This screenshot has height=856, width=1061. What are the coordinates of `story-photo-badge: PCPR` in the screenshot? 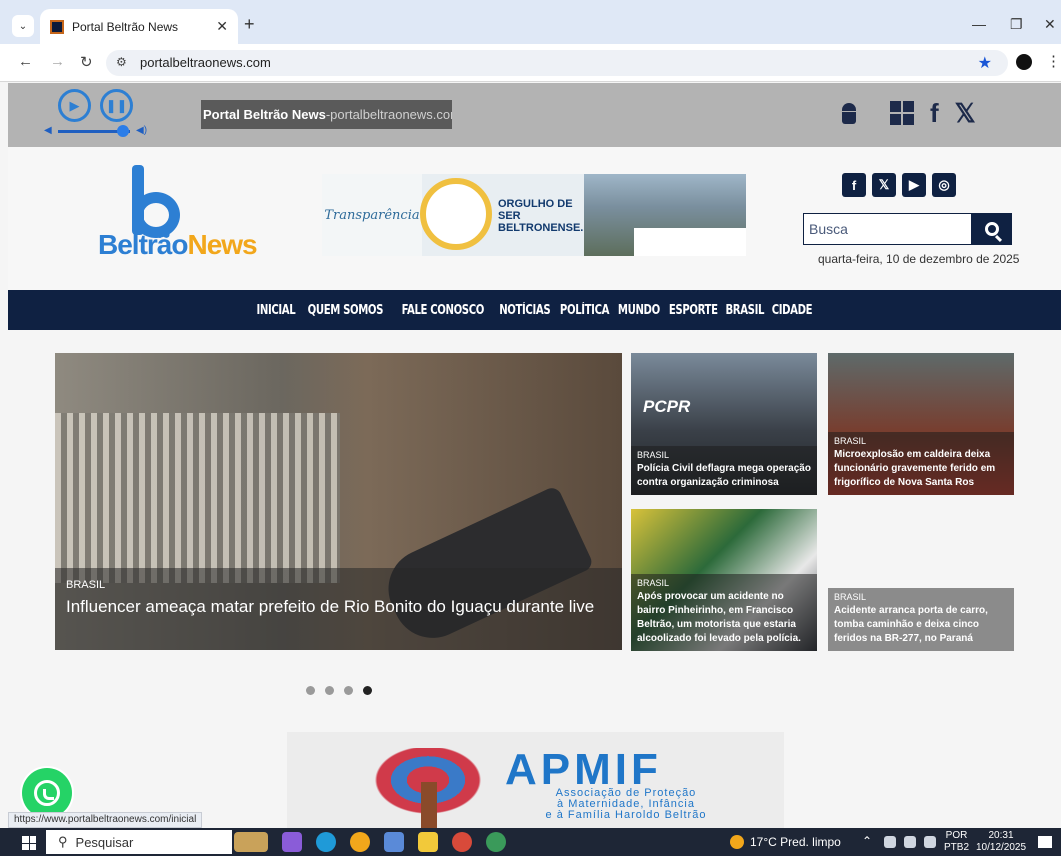 It's located at (667, 406).